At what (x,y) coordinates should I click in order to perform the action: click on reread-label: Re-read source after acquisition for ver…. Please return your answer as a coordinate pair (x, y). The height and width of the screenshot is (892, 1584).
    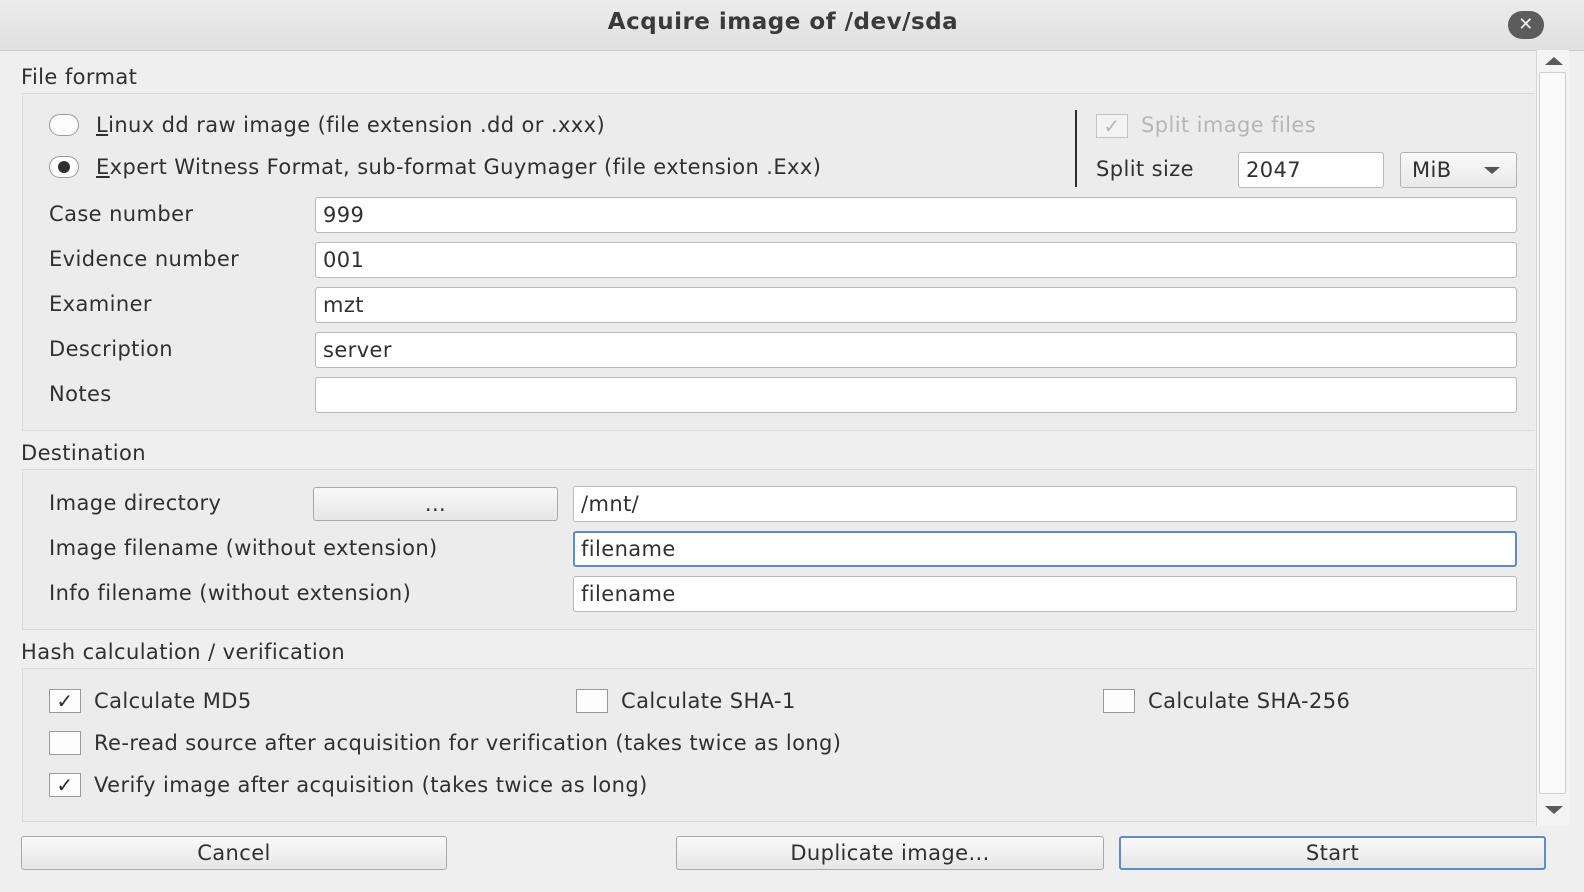
    Looking at the image, I should click on (467, 743).